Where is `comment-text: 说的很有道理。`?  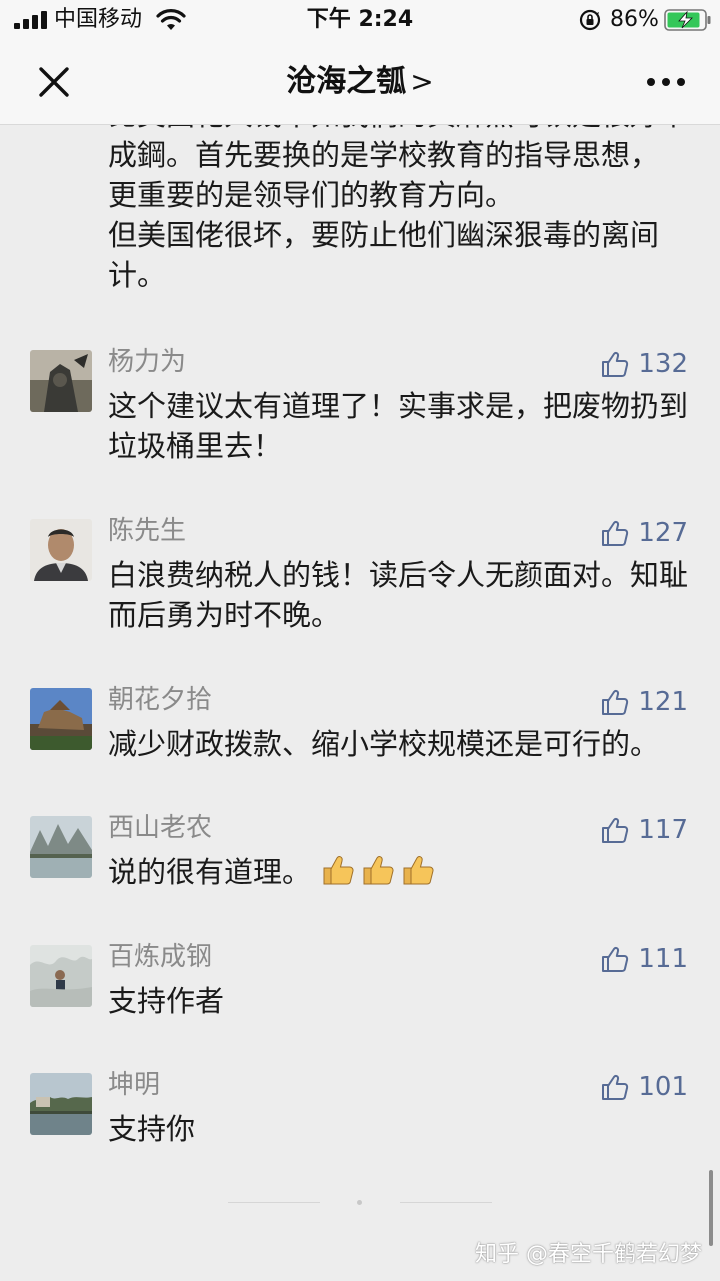 comment-text: 说的很有道理。 is located at coordinates (403, 872).